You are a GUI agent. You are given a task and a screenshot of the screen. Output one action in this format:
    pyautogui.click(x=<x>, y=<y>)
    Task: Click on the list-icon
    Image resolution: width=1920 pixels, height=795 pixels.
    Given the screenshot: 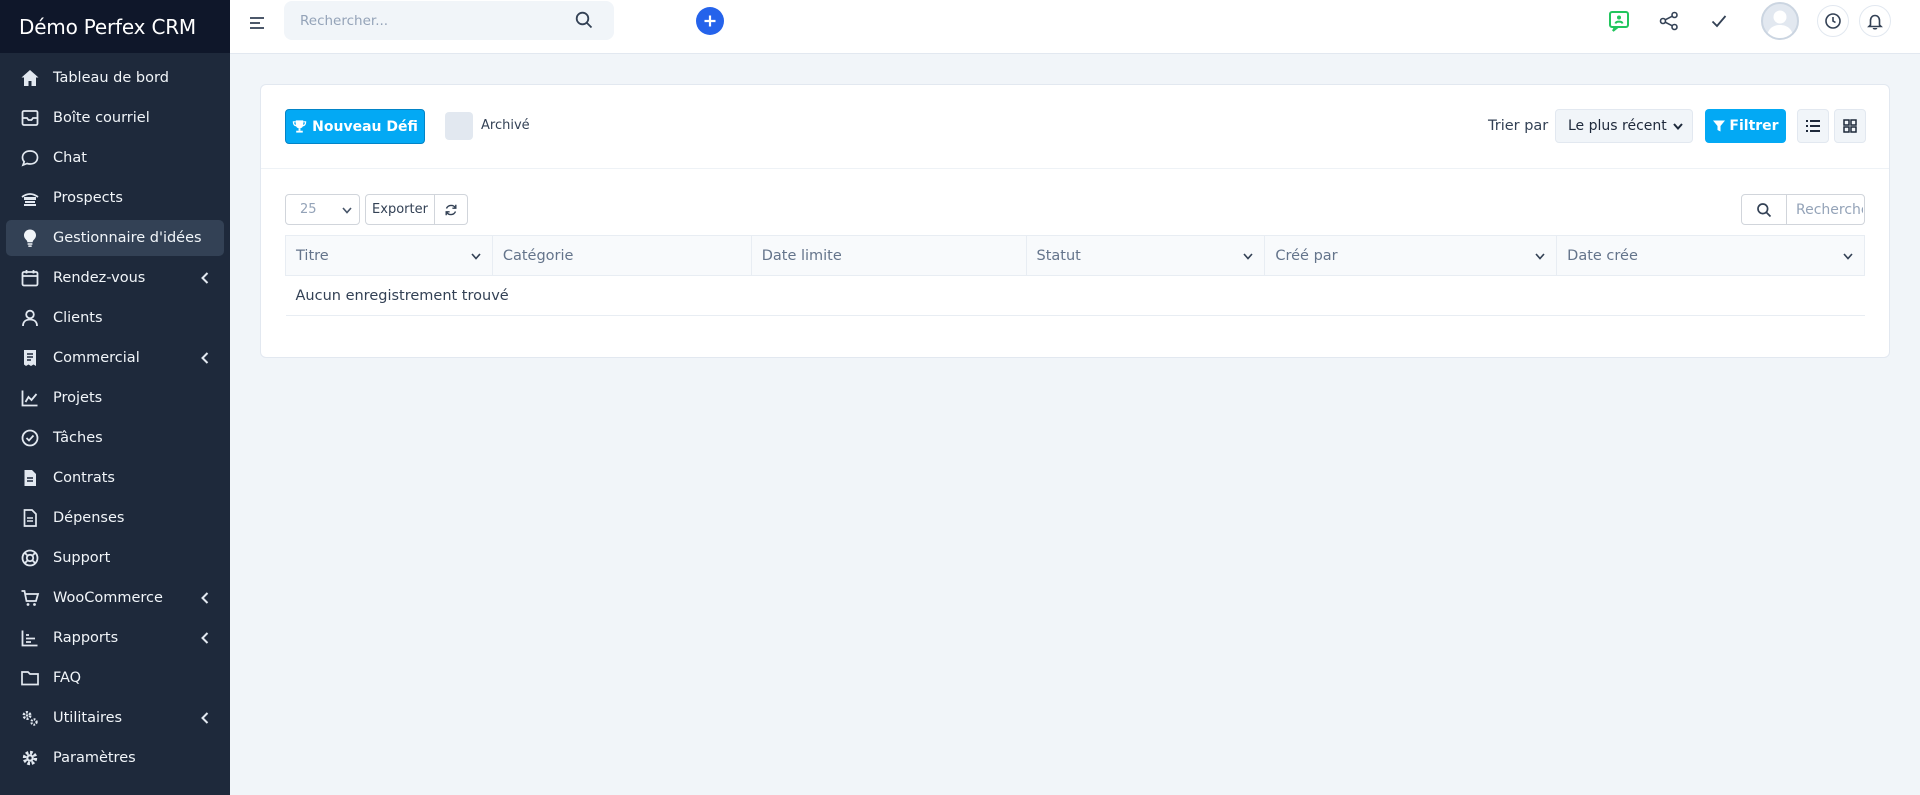 What is the action you would take?
    pyautogui.click(x=1813, y=126)
    